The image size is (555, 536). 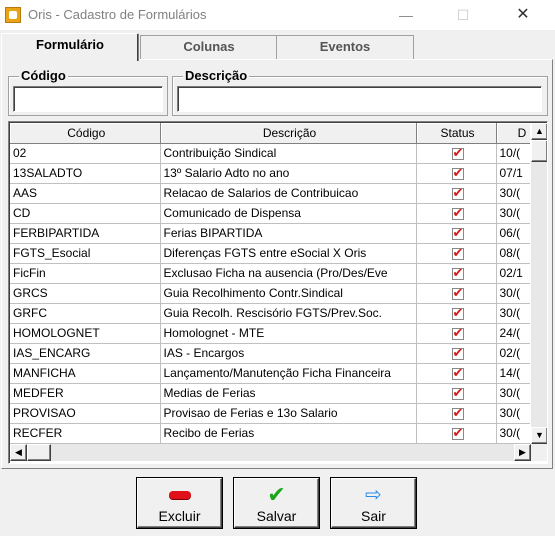 I want to click on cell-descricao: Homolognet - MTE, so click(x=288, y=333).